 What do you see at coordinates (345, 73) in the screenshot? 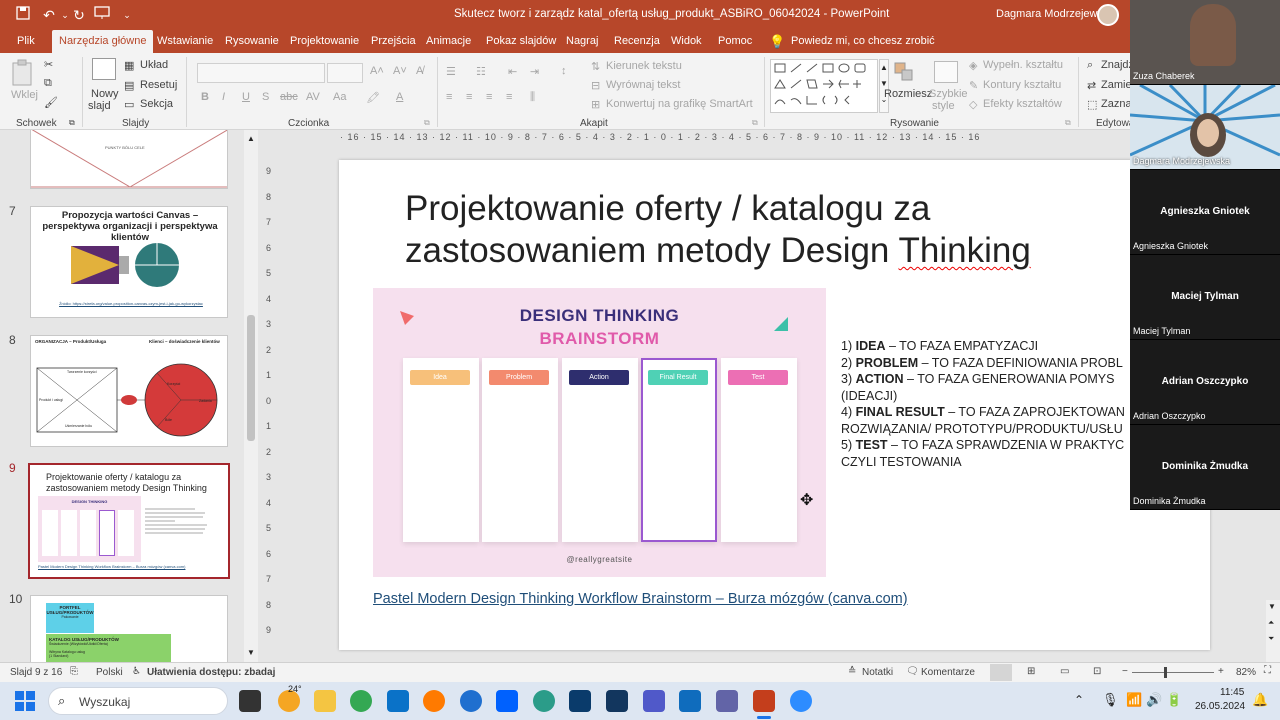
I see `font-size-combobox` at bounding box center [345, 73].